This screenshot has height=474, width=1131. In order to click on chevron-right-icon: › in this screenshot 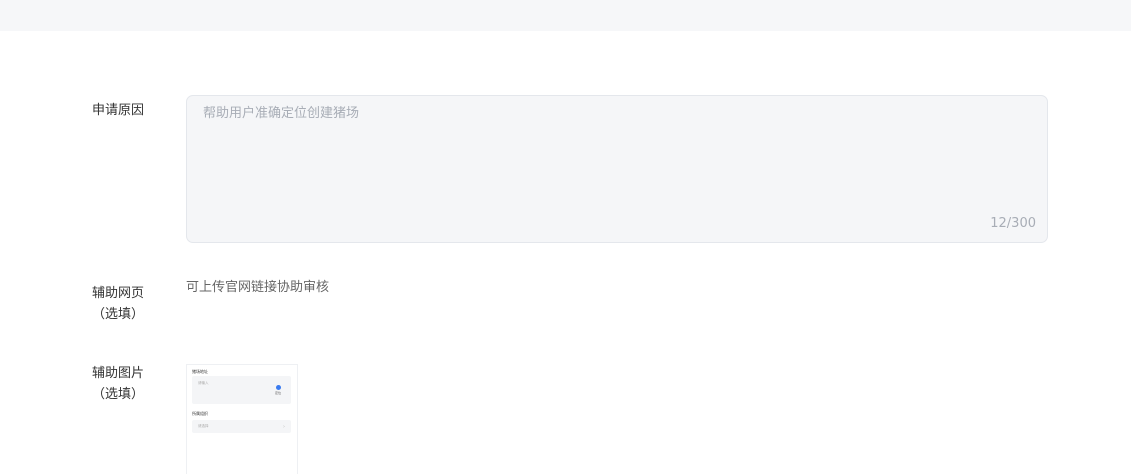, I will do `click(284, 427)`.